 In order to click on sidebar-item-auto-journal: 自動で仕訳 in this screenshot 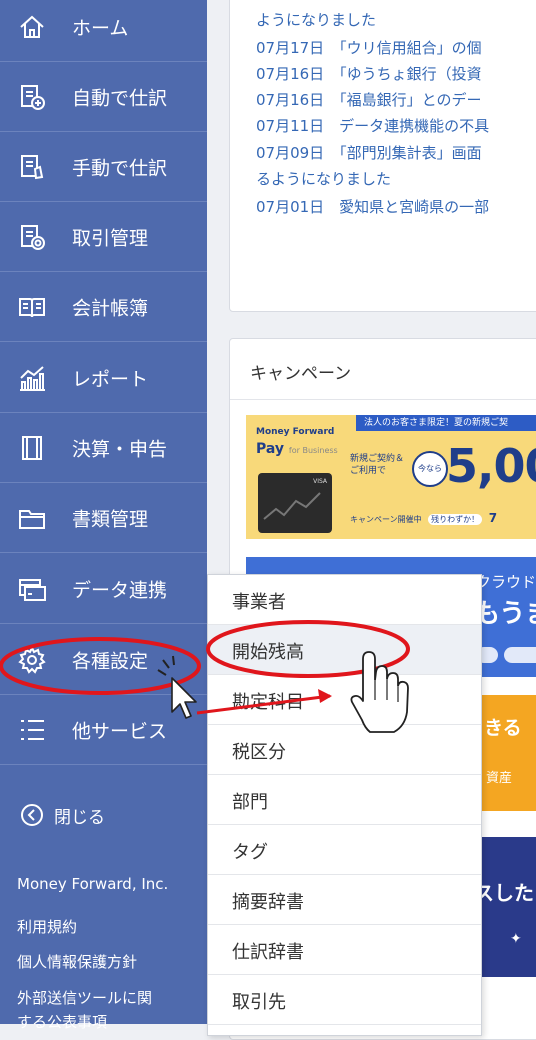, I will do `click(103, 97)`.